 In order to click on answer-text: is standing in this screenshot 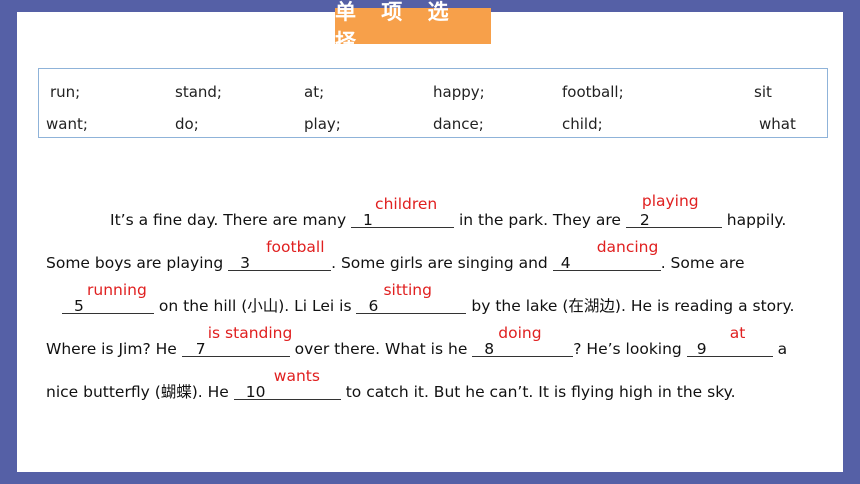, I will do `click(250, 333)`.